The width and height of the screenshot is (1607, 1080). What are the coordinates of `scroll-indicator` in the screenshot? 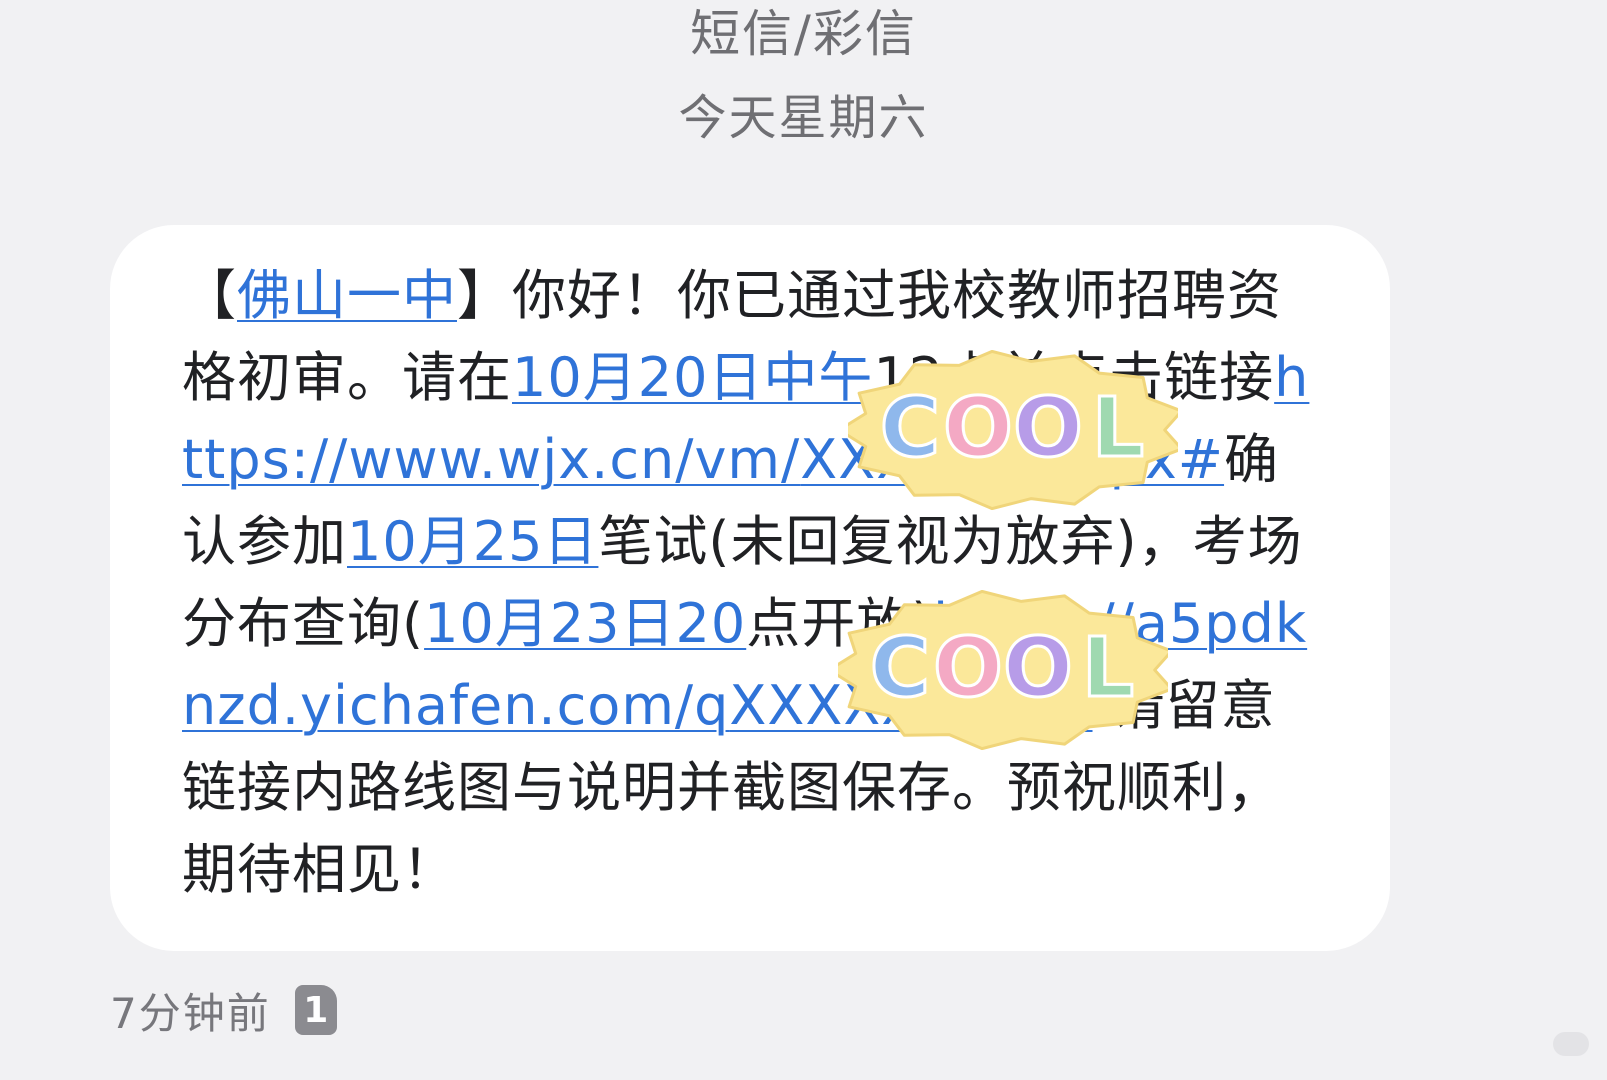 It's located at (1571, 1044).